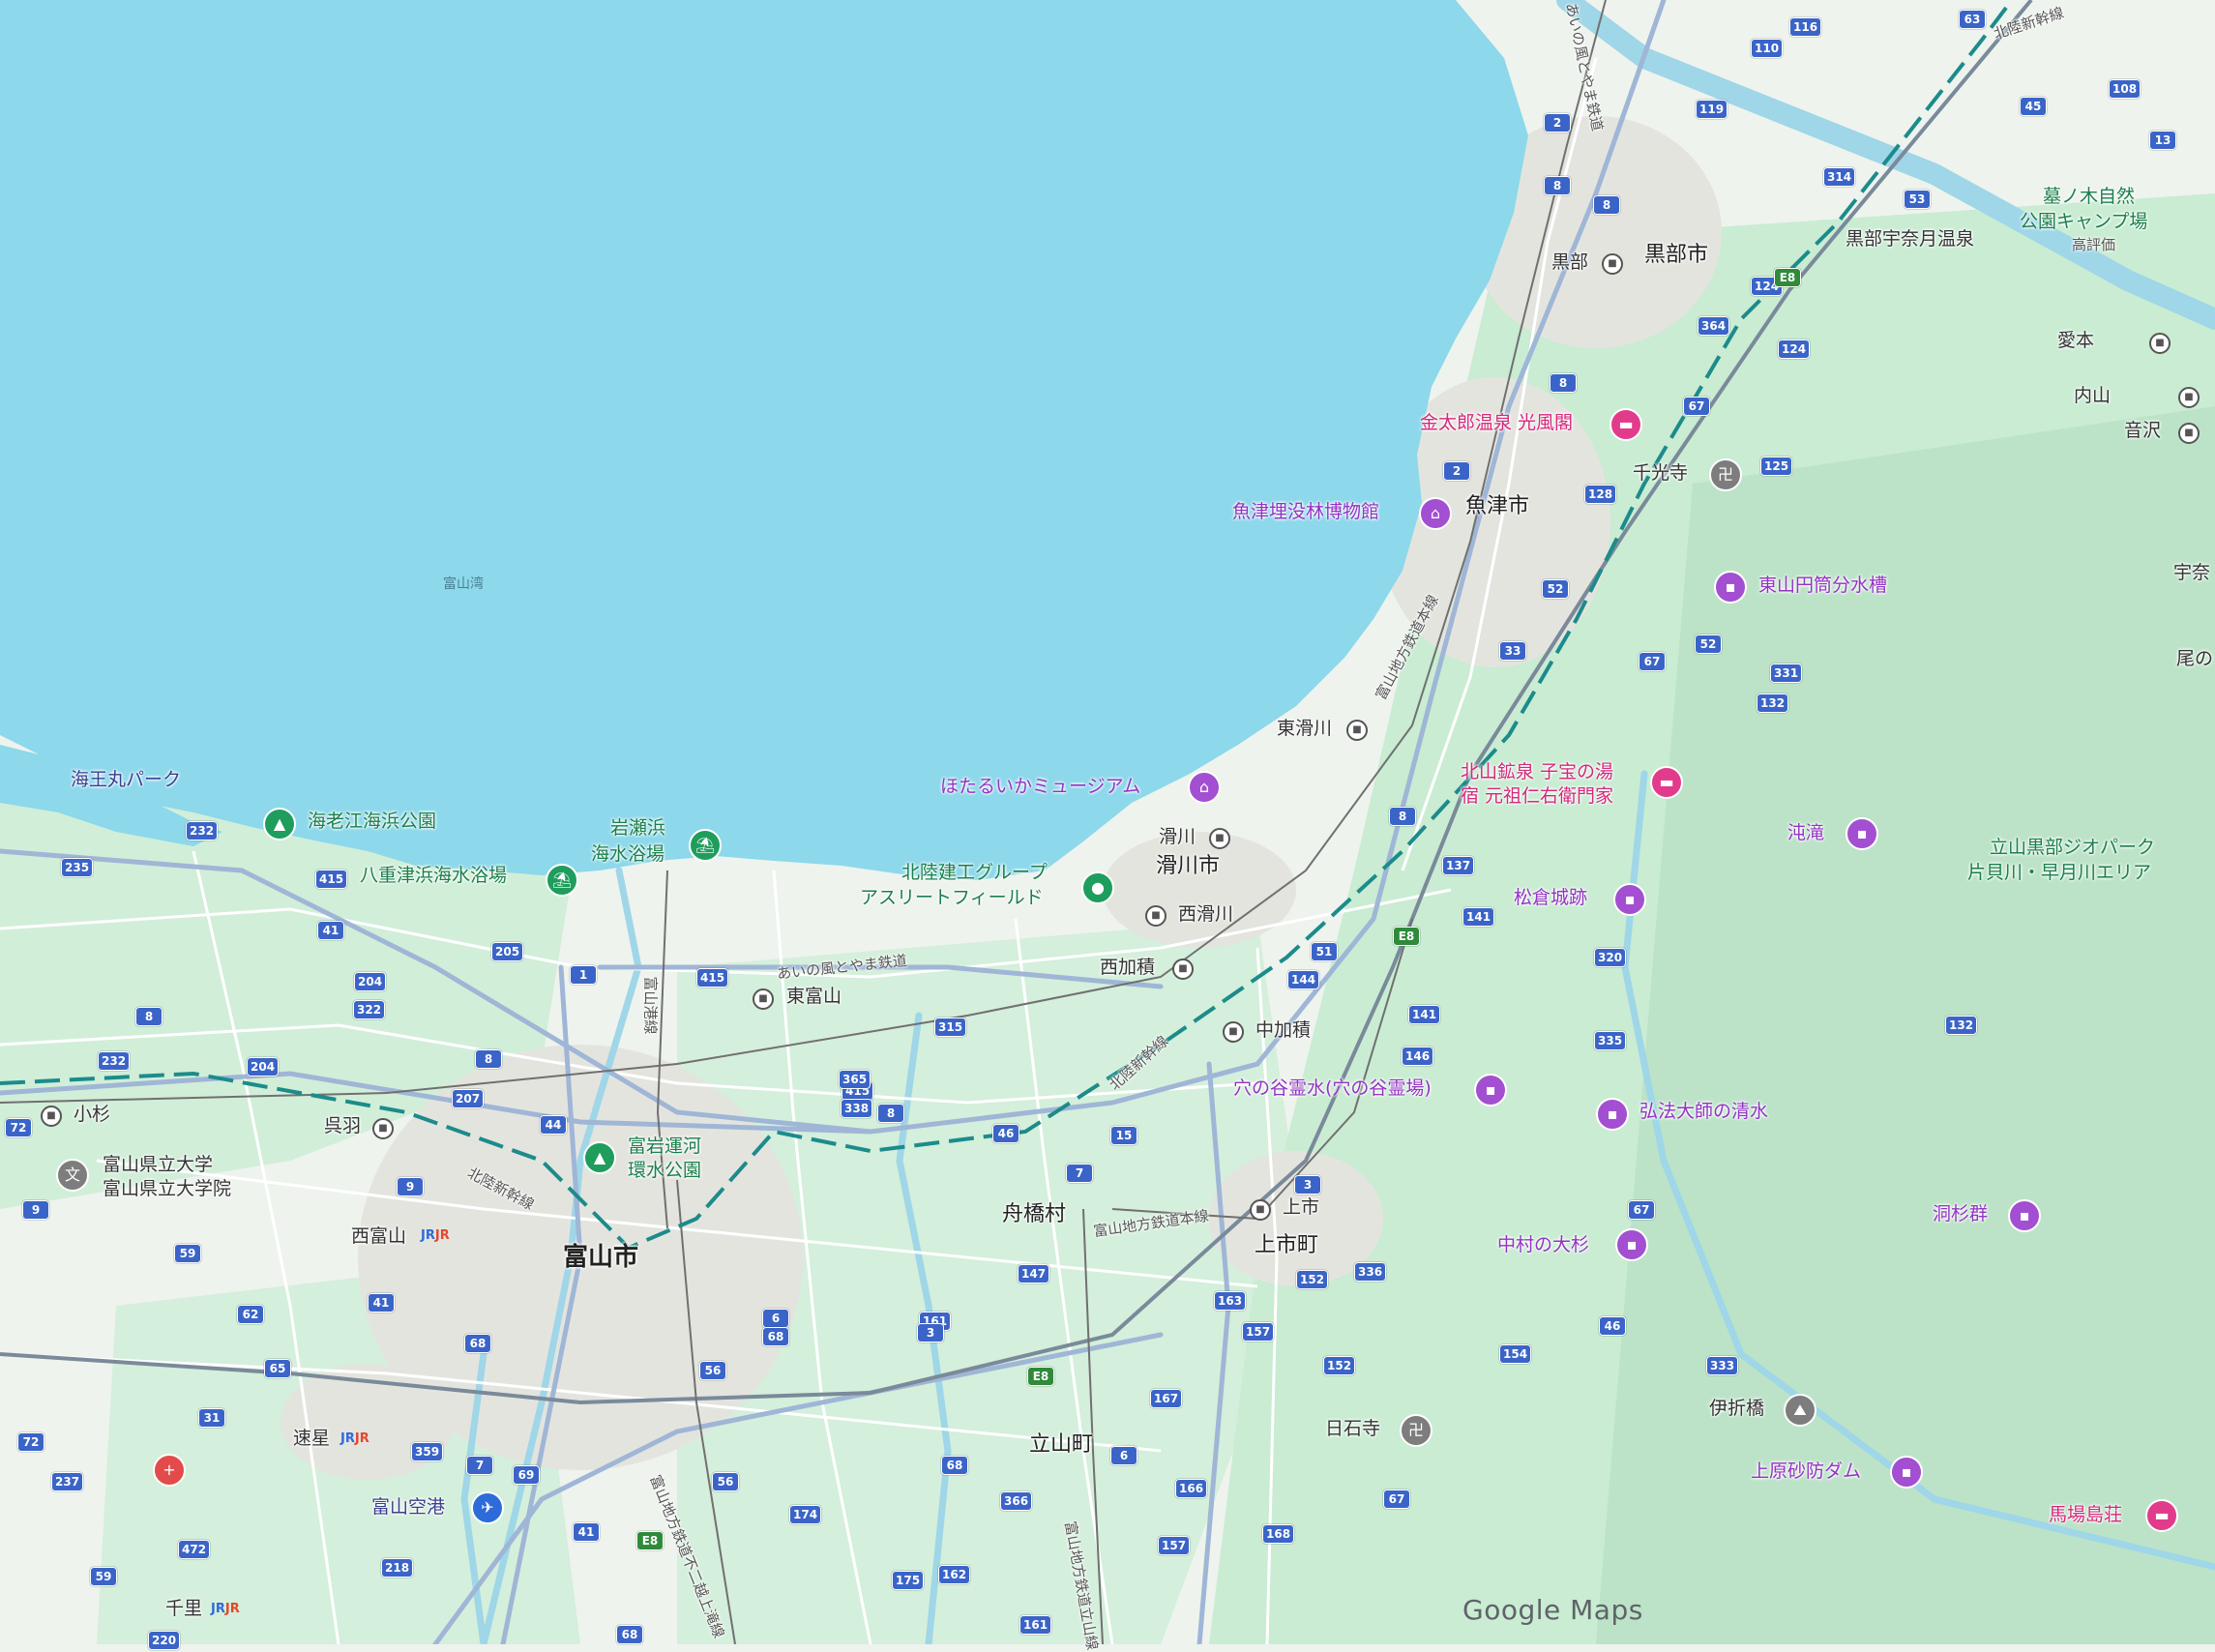  I want to click on route-shield-137: 137, so click(1458, 865).